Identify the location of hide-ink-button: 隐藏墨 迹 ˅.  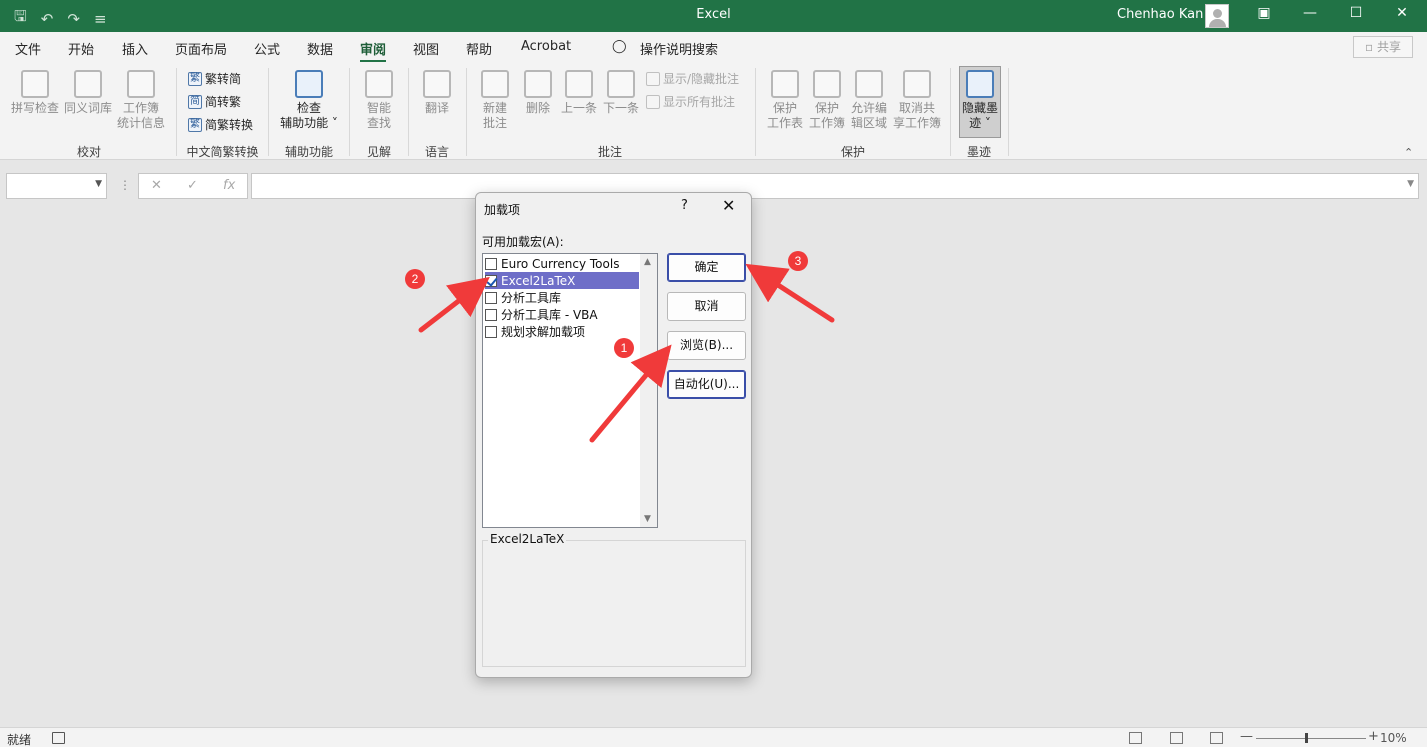
(980, 100).